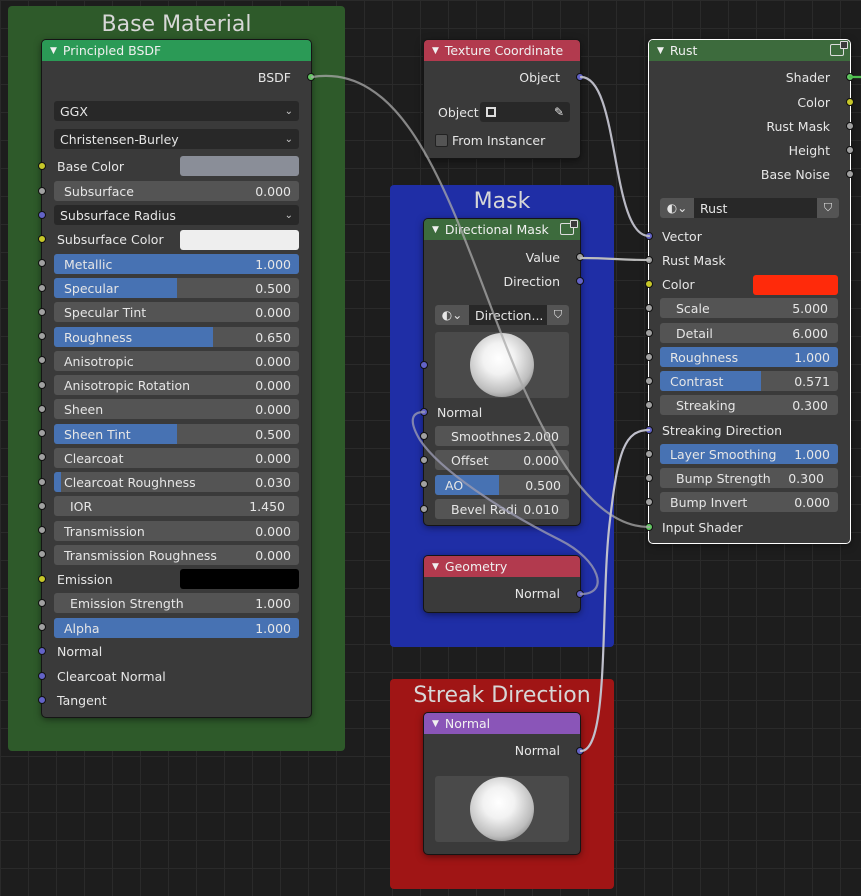 The image size is (861, 896). What do you see at coordinates (176, 111) in the screenshot?
I see `distribution-dropdown: GGX ⌄` at bounding box center [176, 111].